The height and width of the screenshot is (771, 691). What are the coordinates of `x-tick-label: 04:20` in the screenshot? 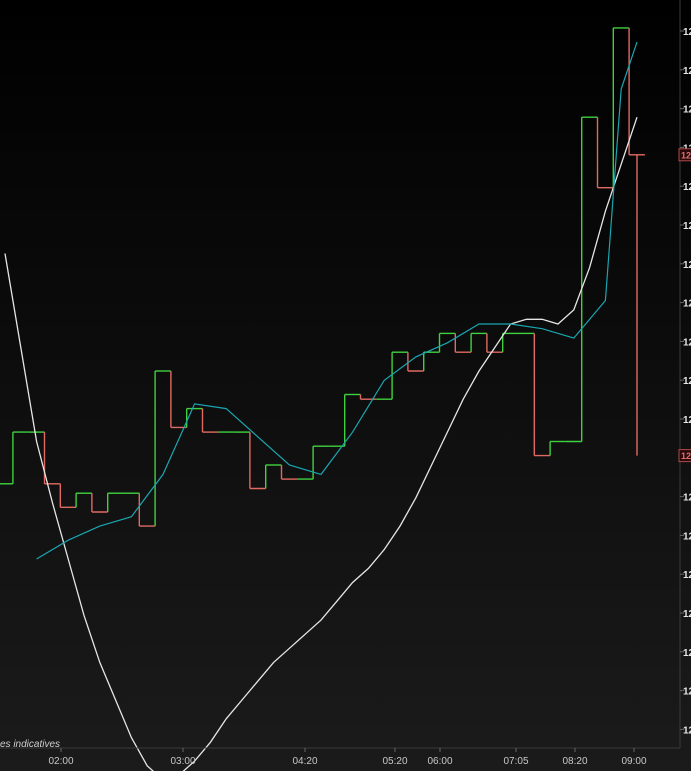 It's located at (304, 761).